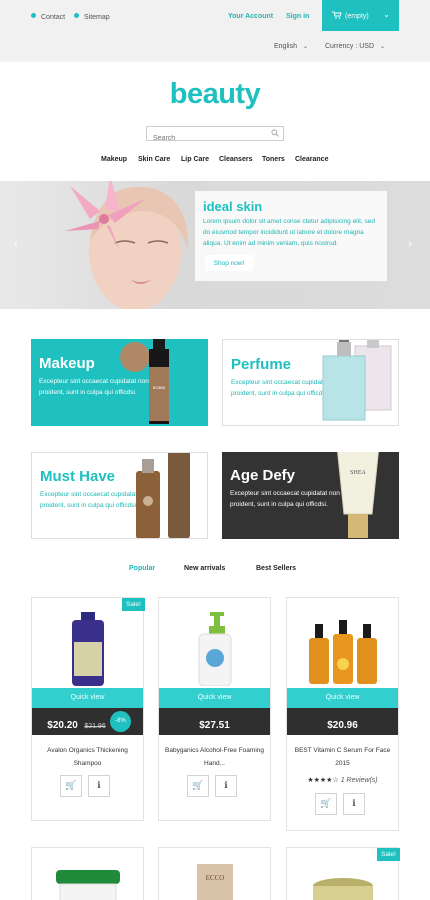  What do you see at coordinates (215, 94) in the screenshot?
I see `site-logo: beauty` at bounding box center [215, 94].